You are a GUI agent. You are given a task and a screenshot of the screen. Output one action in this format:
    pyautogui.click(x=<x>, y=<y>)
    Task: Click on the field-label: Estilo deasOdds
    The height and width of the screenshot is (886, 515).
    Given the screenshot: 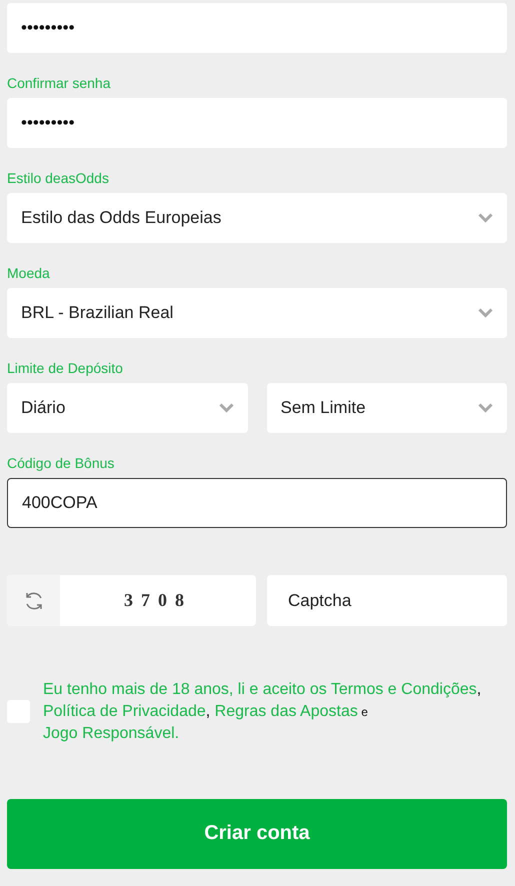 What is the action you would take?
    pyautogui.click(x=58, y=178)
    